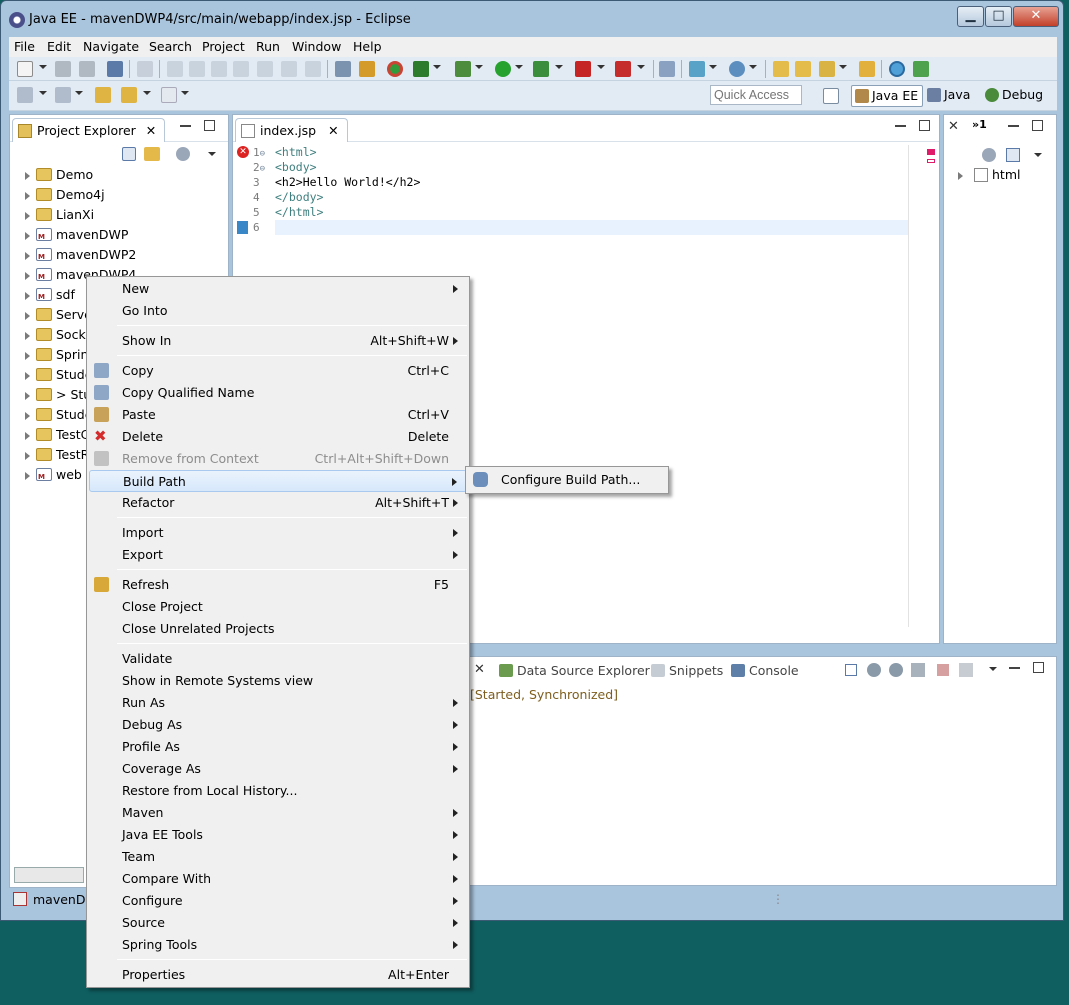  I want to click on quick-access-input, so click(756, 95).